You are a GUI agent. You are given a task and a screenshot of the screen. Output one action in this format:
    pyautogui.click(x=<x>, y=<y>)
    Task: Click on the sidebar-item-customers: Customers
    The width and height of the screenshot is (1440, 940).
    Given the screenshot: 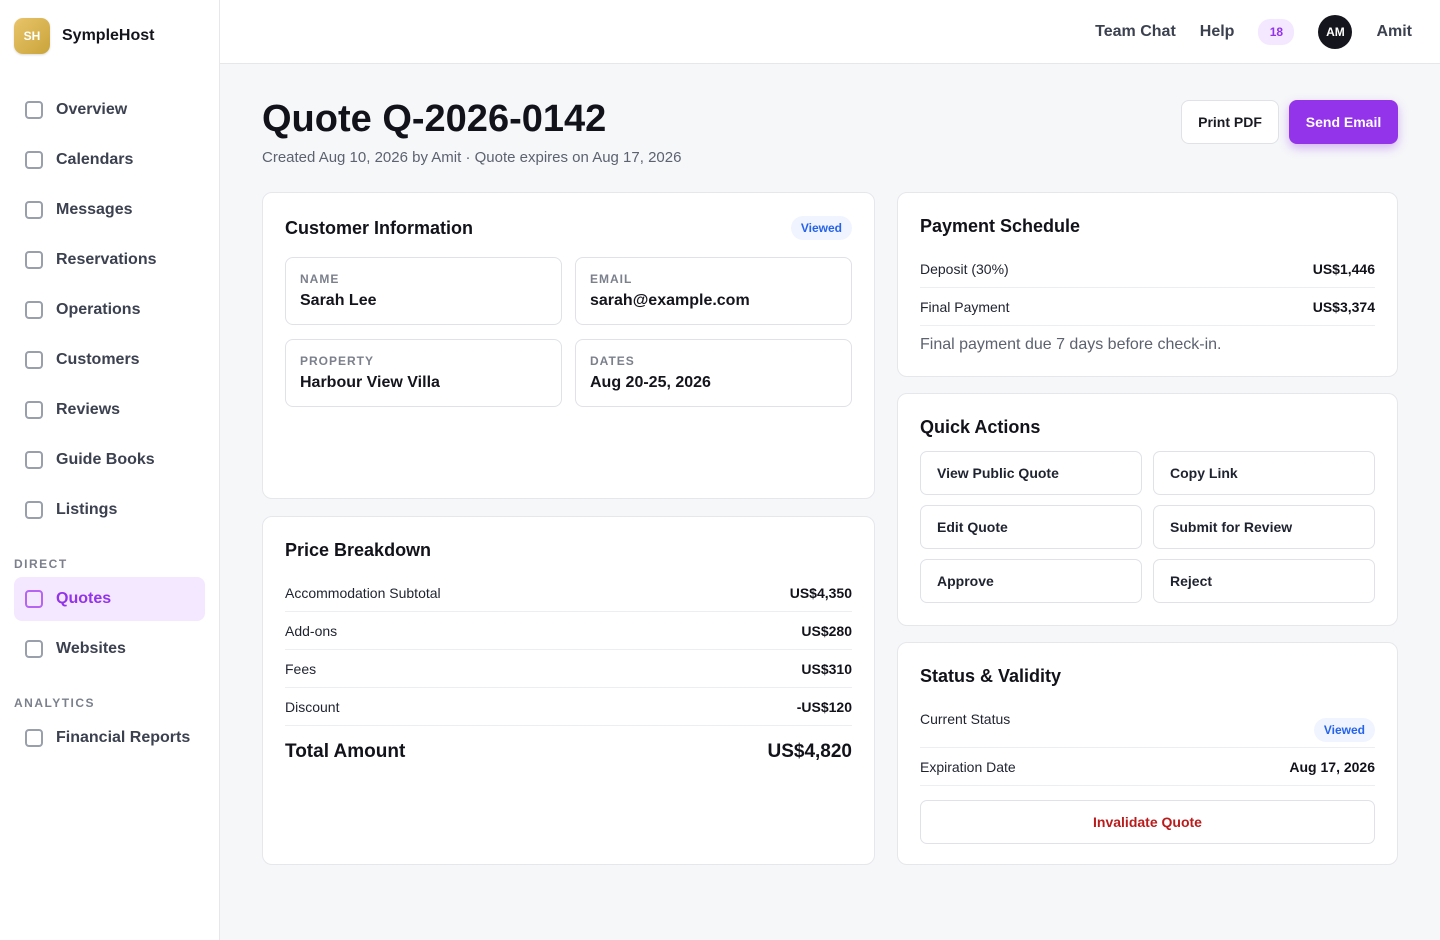 What is the action you would take?
    pyautogui.click(x=109, y=360)
    